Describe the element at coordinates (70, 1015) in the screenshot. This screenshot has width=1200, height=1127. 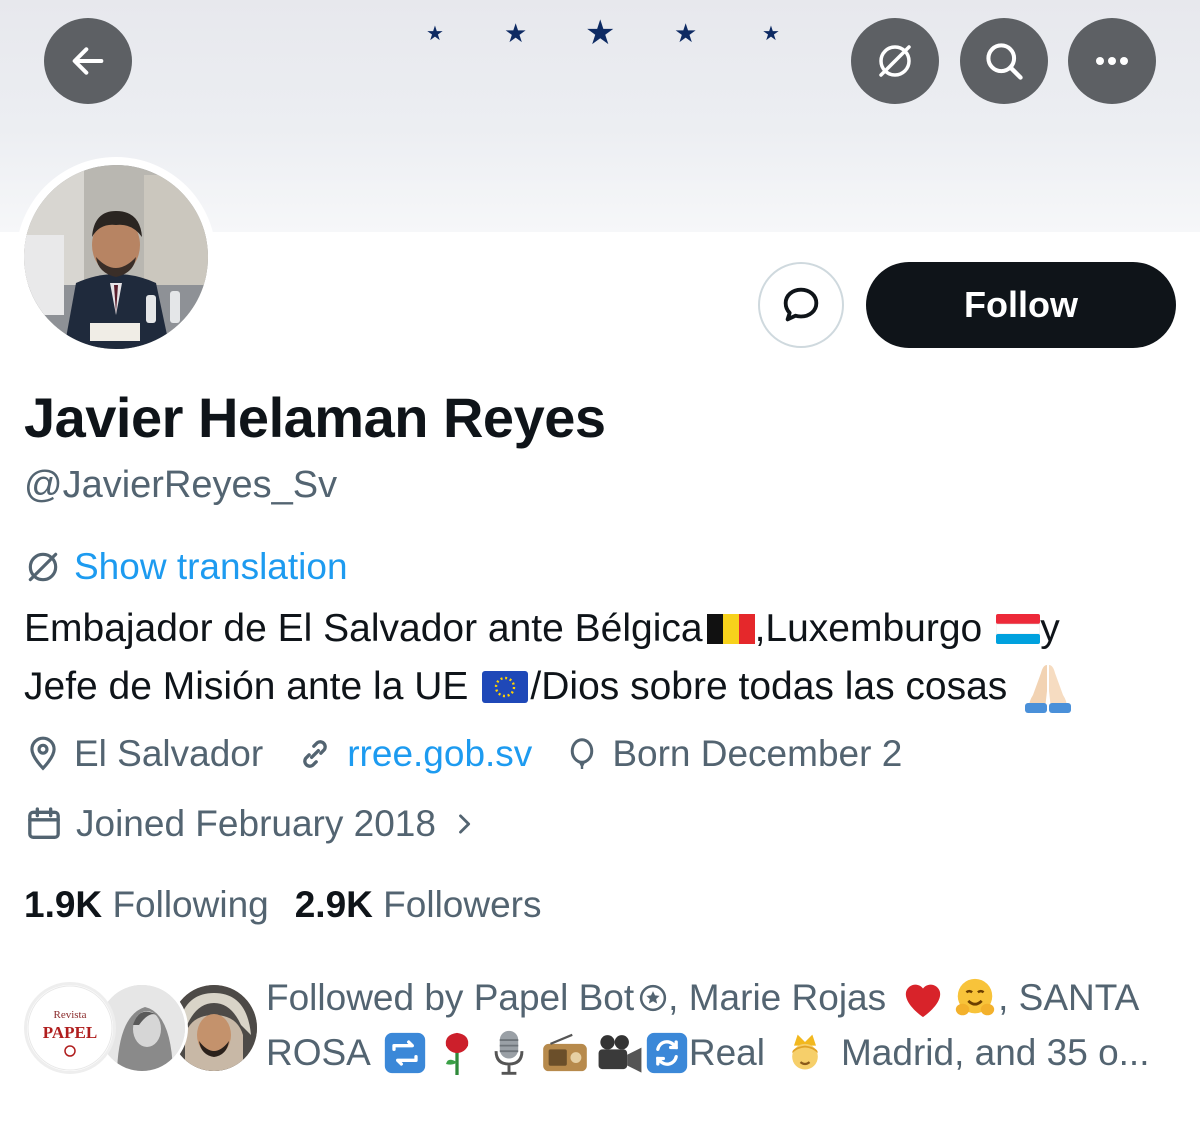
I see `avatar-logo-text: Revista` at that location.